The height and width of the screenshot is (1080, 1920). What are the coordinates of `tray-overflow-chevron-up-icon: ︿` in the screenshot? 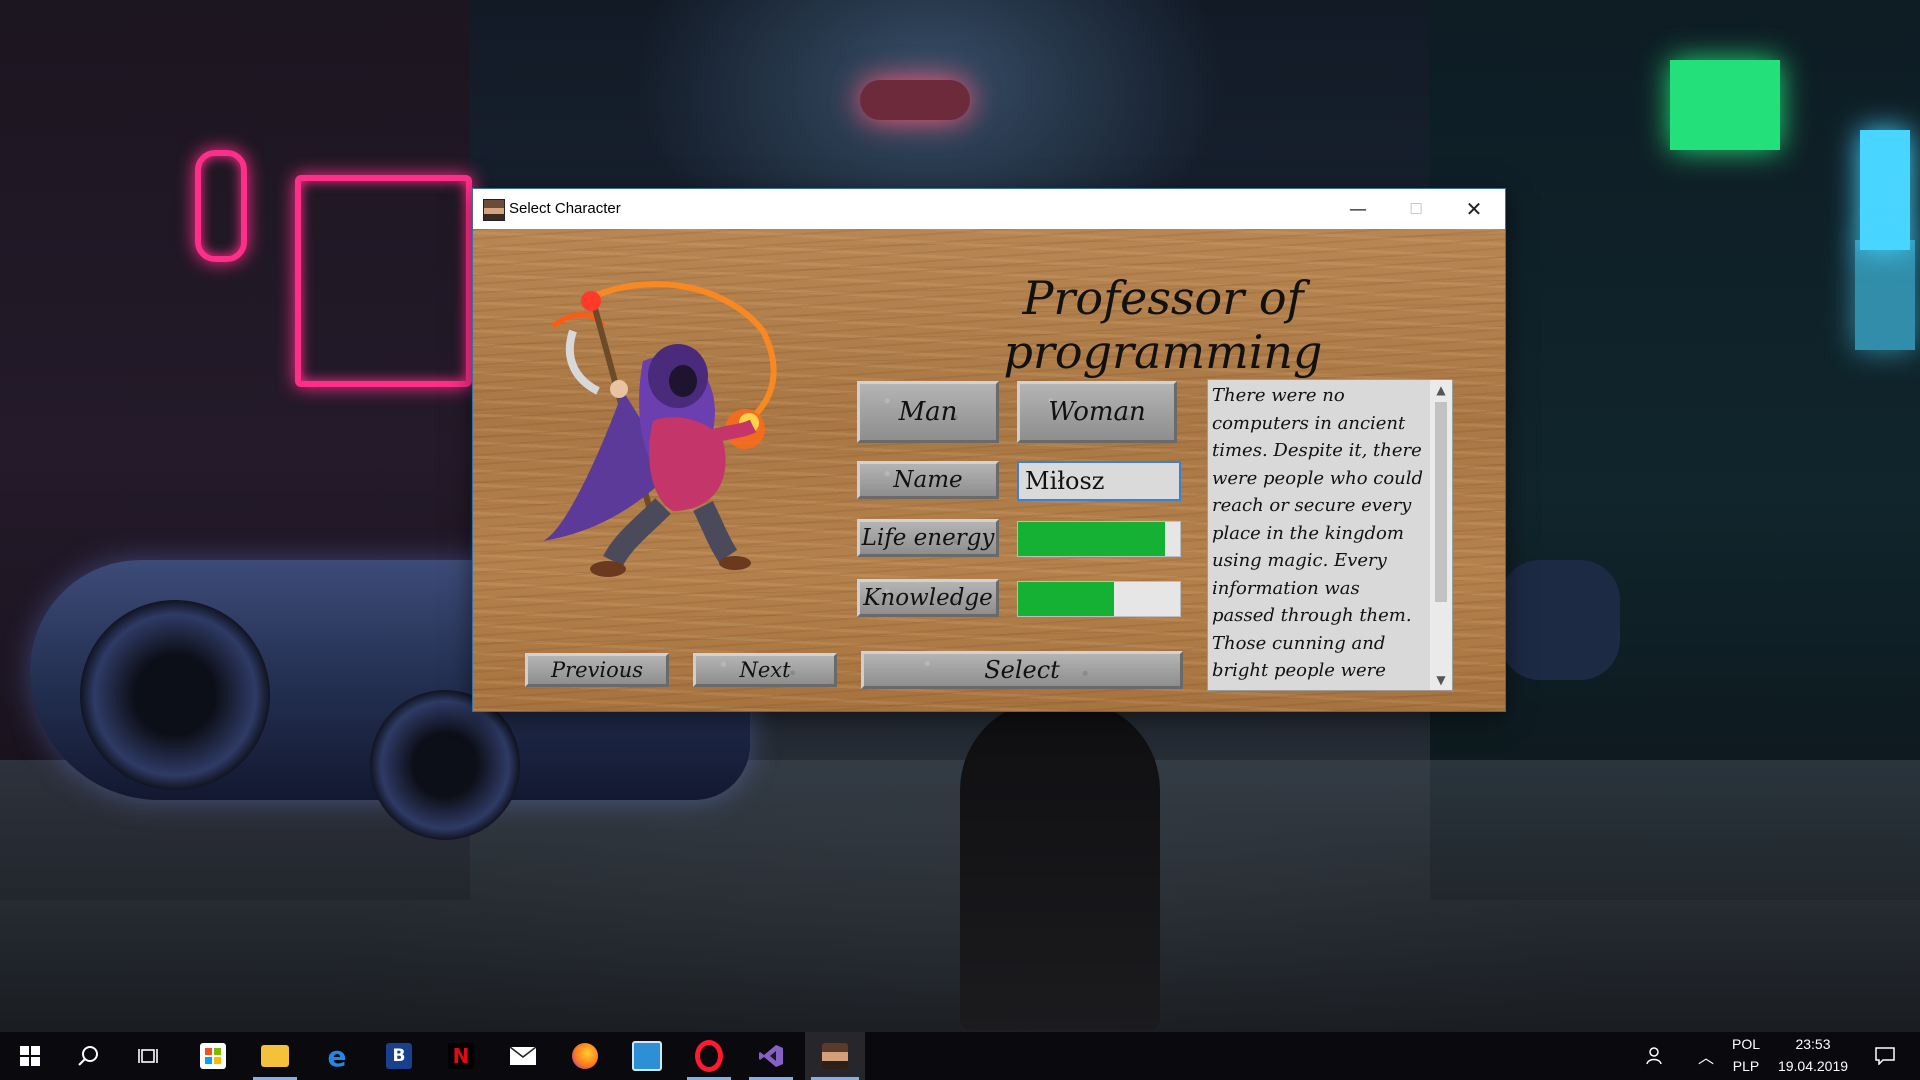 It's located at (1706, 1056).